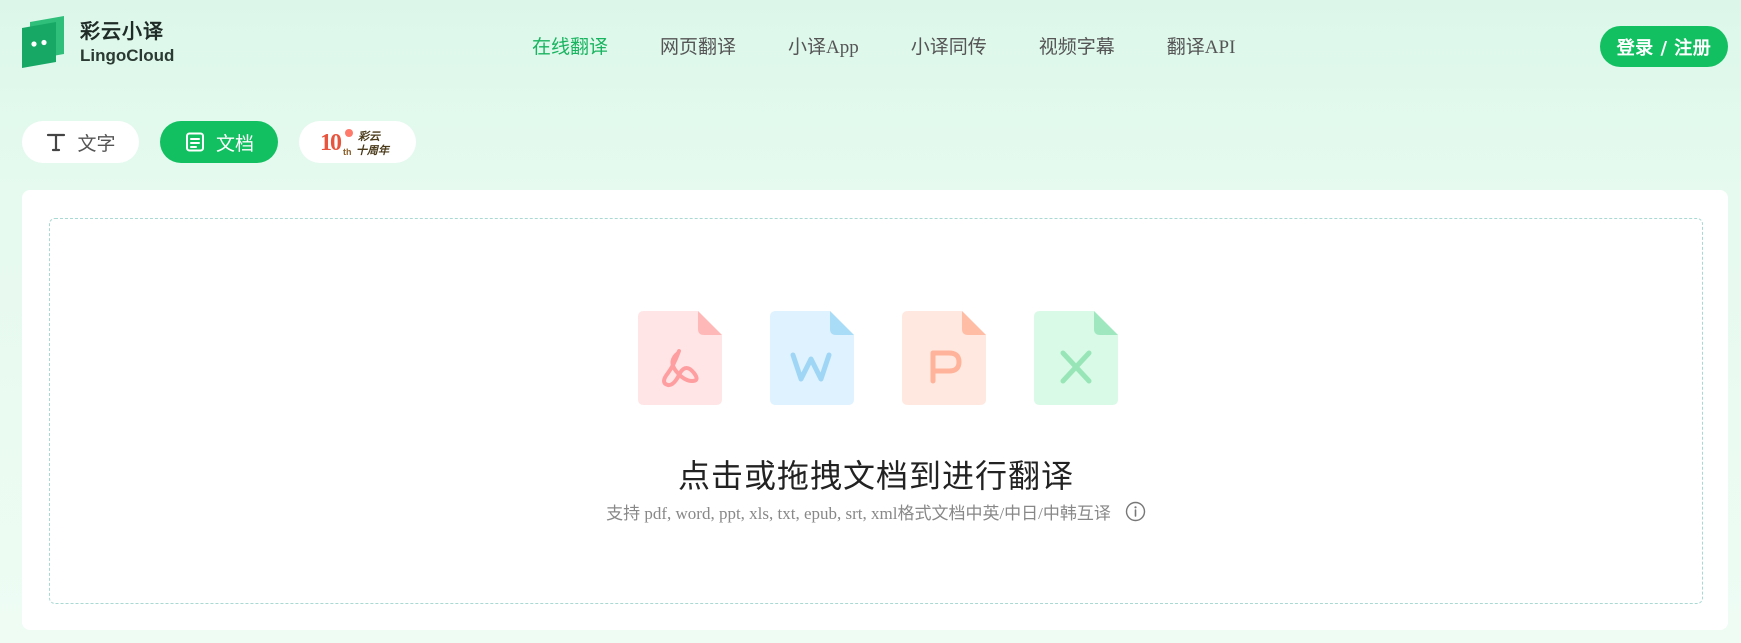 The width and height of the screenshot is (1741, 643). Describe the element at coordinates (878, 358) in the screenshot. I see `file-type-icons` at that location.